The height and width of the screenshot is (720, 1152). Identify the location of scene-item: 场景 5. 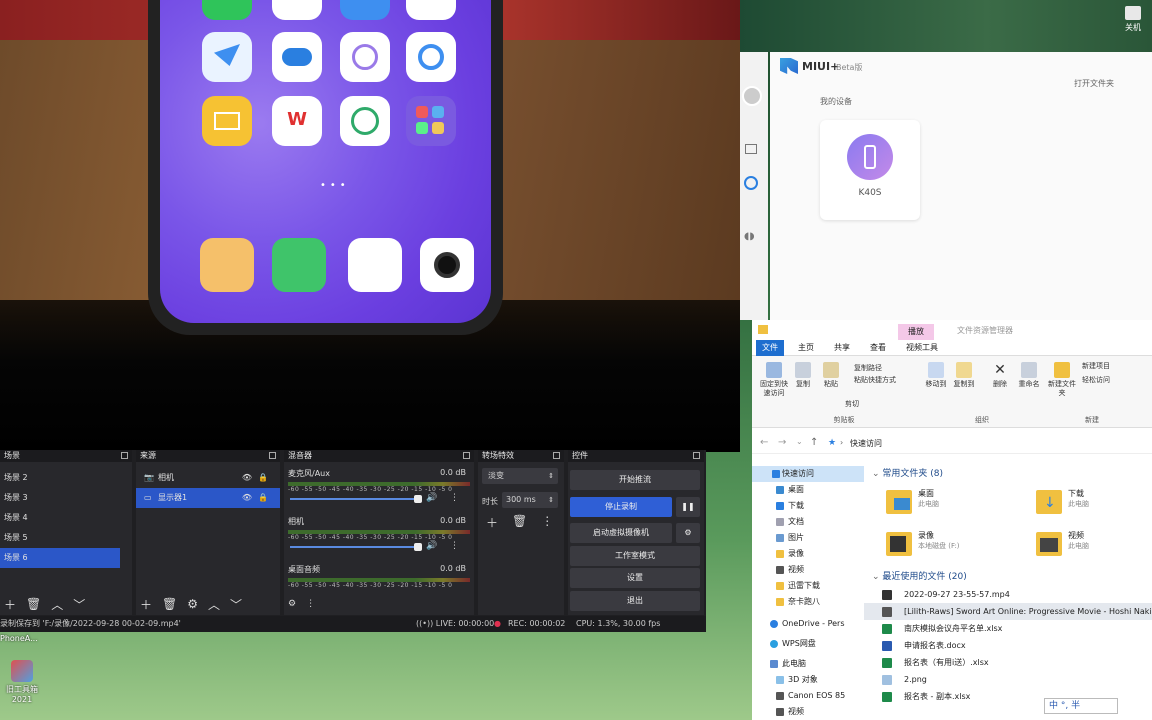
(66, 538).